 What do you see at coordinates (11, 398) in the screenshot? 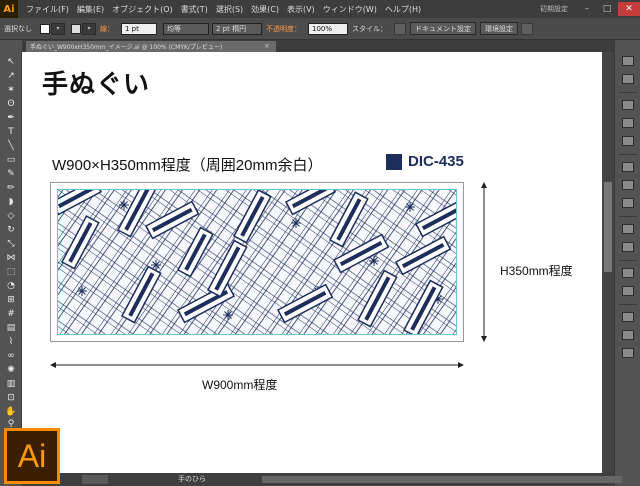
I see `artboard-tool-icon: ⊡` at bounding box center [11, 398].